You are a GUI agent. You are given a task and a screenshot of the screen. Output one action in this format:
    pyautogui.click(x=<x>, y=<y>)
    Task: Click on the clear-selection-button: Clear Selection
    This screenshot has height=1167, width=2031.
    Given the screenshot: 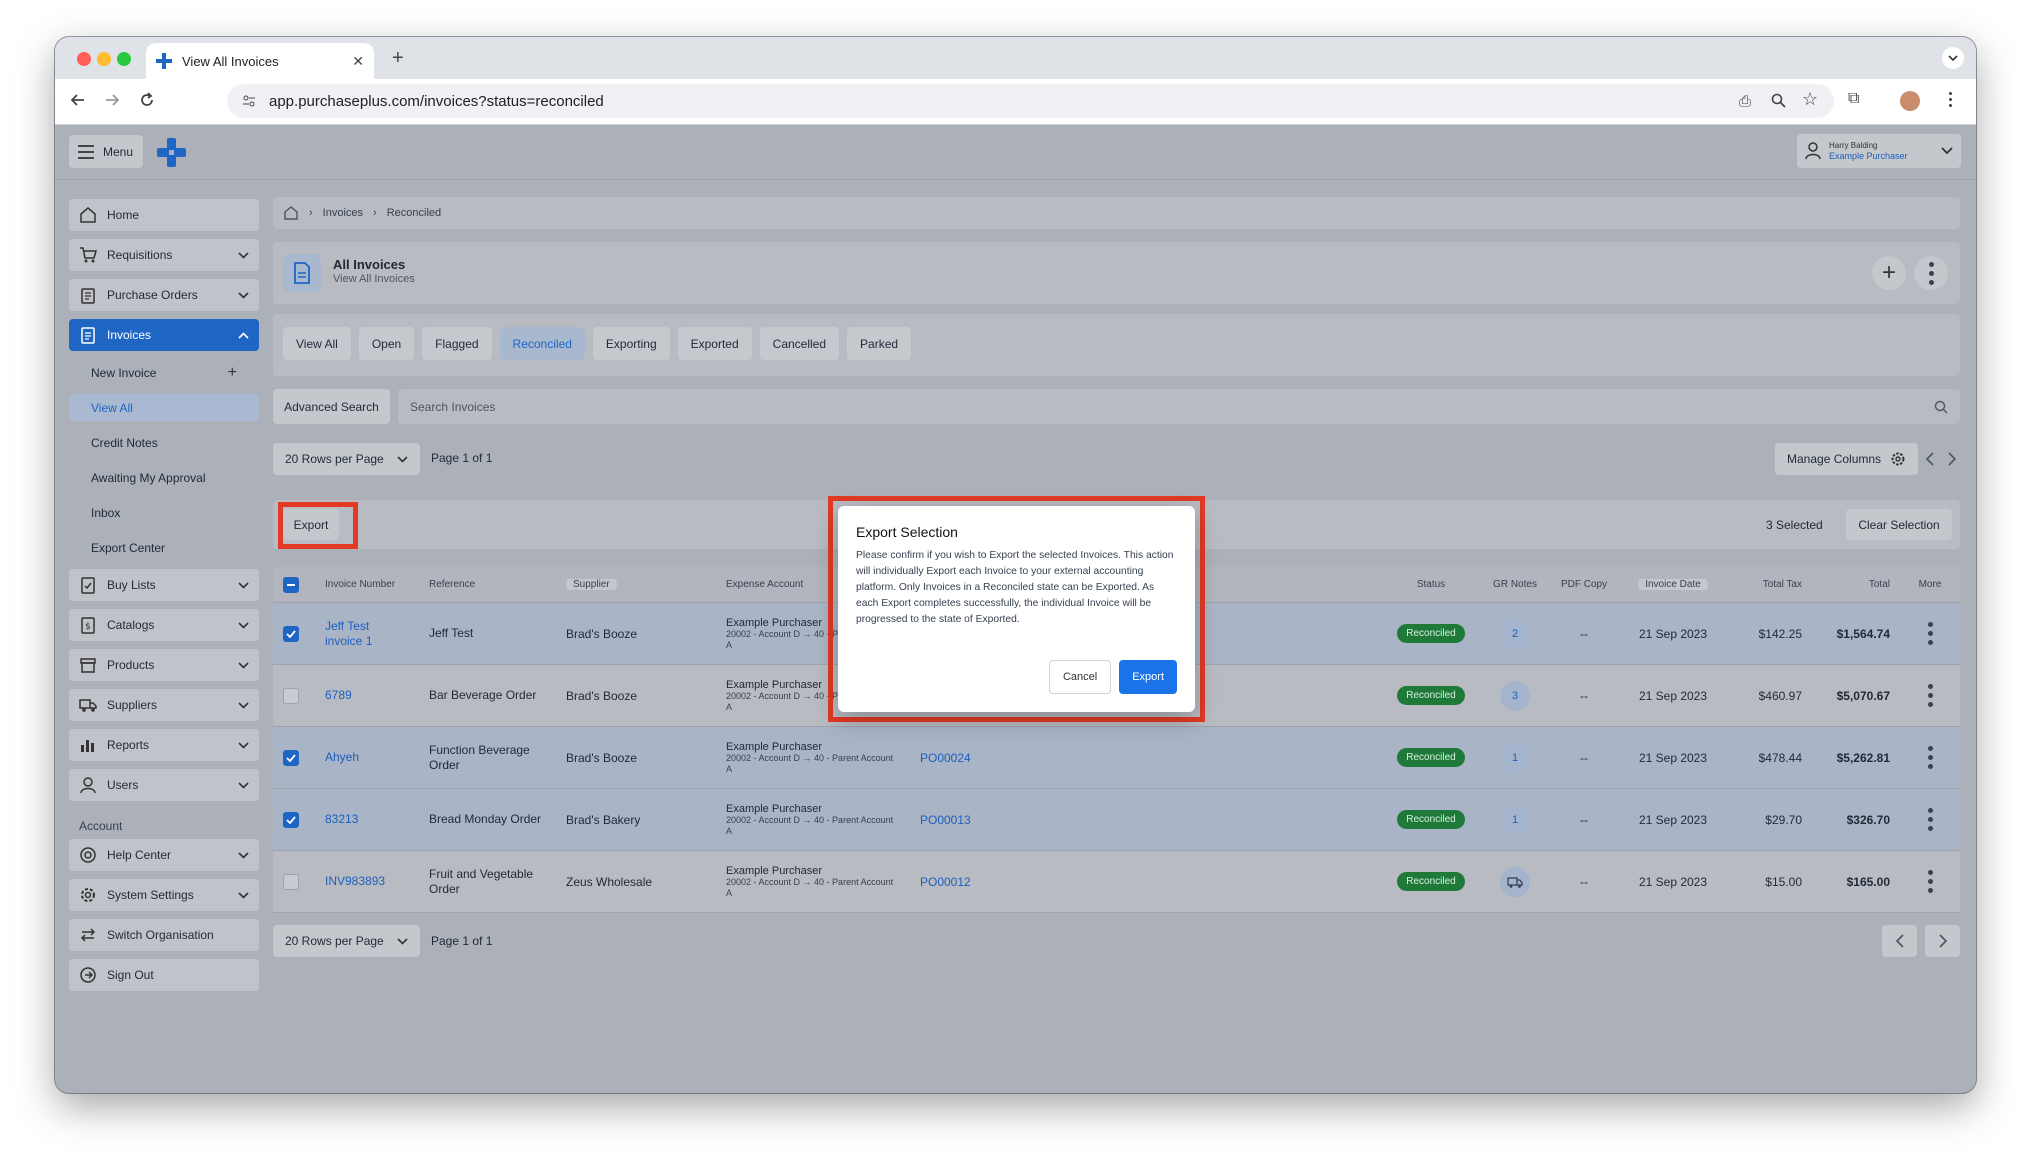 What is the action you would take?
    pyautogui.click(x=1899, y=524)
    